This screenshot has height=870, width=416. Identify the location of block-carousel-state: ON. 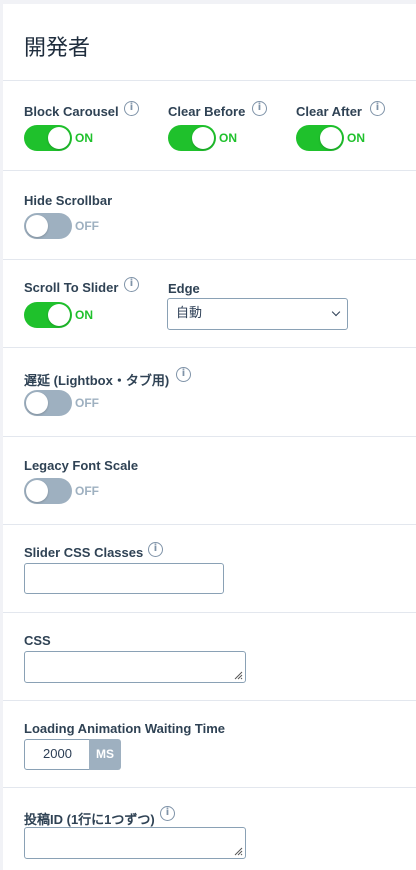
(84, 138).